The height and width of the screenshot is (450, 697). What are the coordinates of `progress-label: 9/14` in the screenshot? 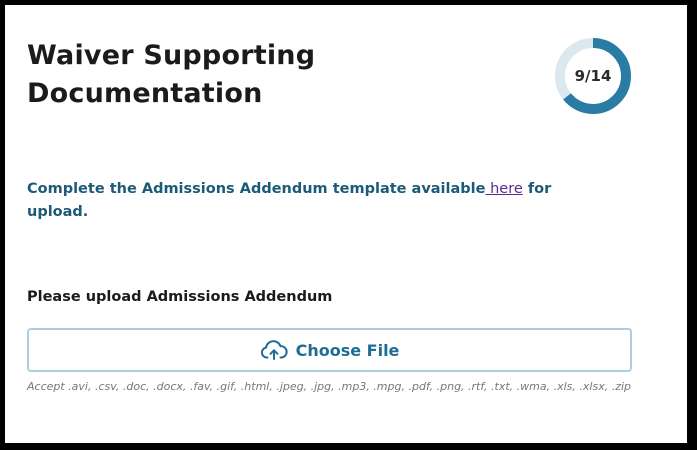 It's located at (593, 76).